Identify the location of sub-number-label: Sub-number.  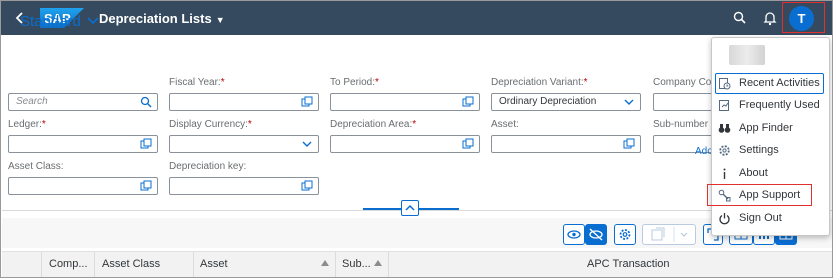
(681, 124).